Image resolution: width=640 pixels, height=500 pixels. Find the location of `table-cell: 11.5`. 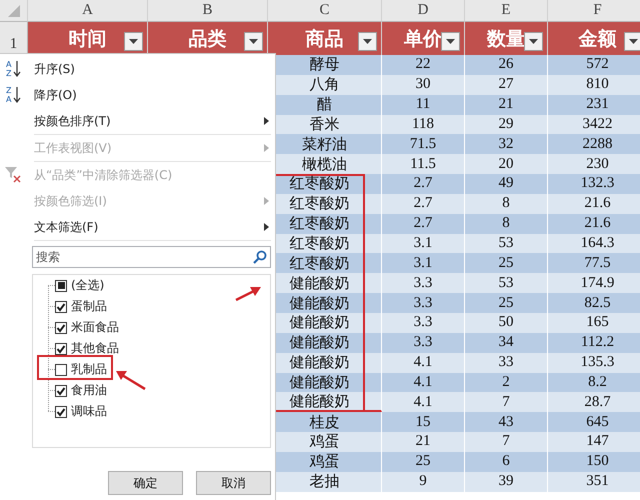

table-cell: 11.5 is located at coordinates (423, 164).